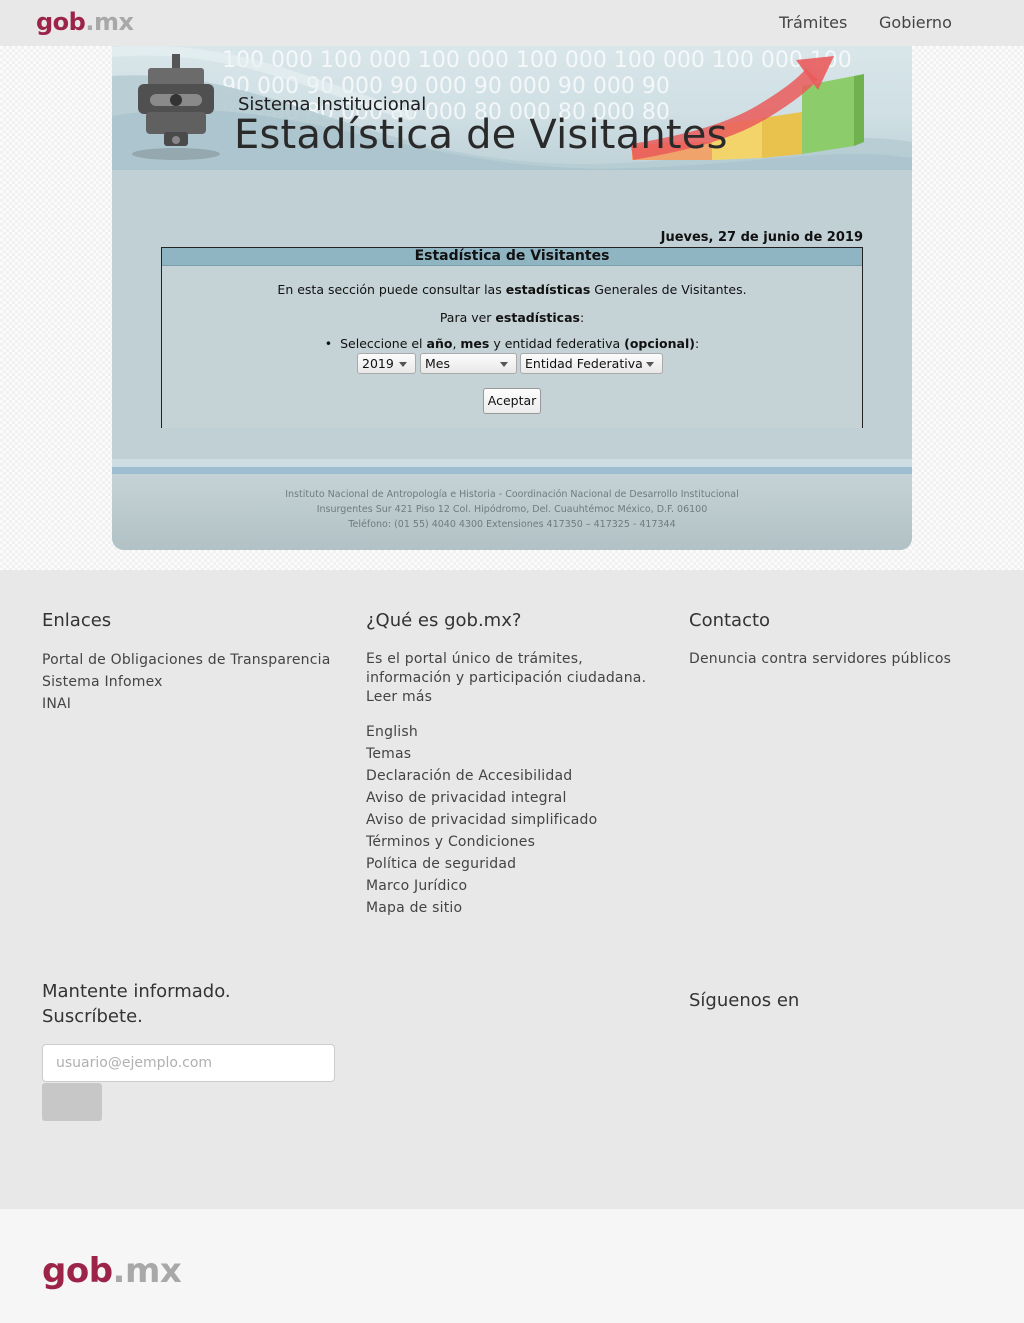 The width and height of the screenshot is (1024, 1323). I want to click on bullet-month: mes, so click(475, 343).